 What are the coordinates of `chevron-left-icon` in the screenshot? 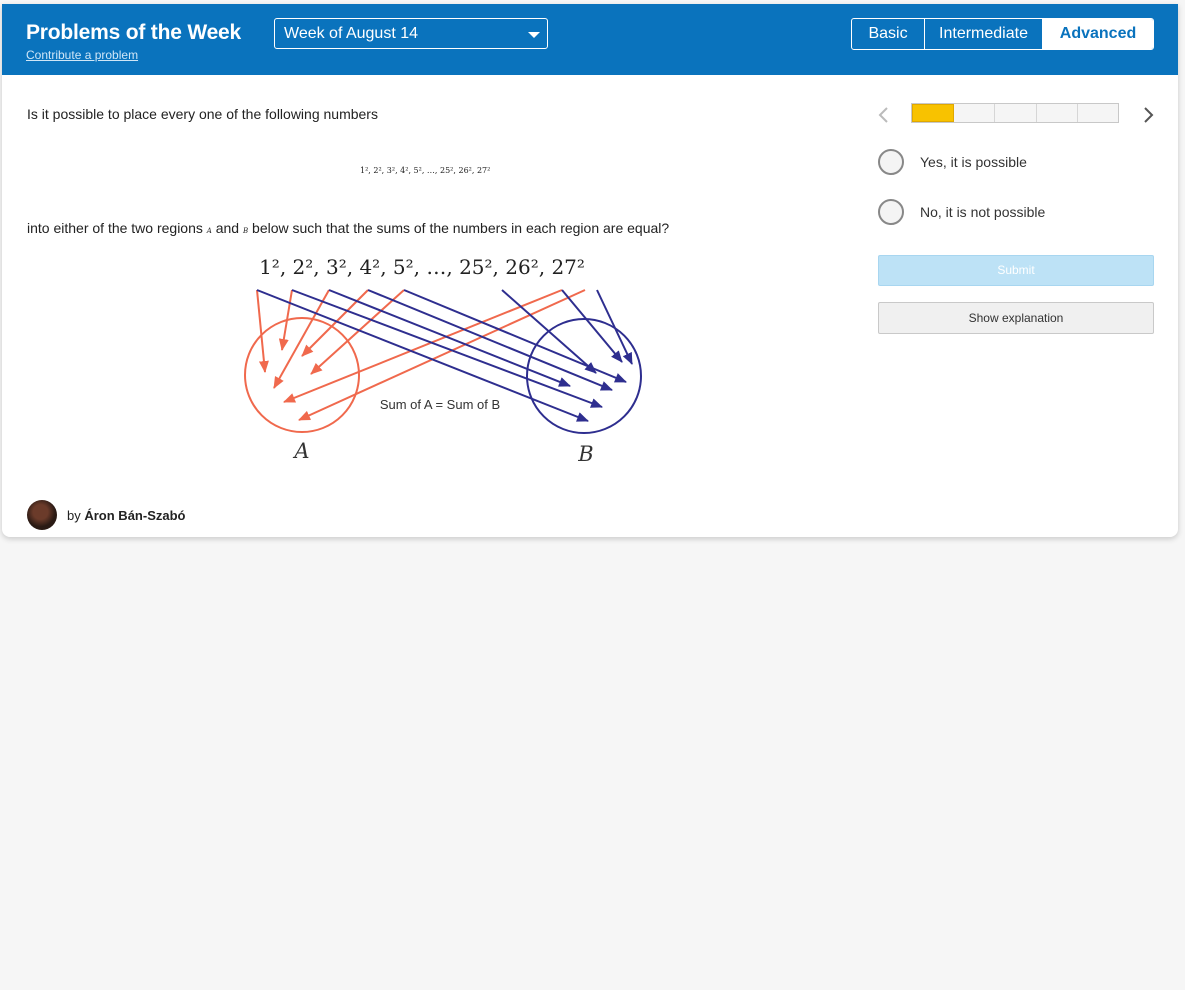 It's located at (883, 115).